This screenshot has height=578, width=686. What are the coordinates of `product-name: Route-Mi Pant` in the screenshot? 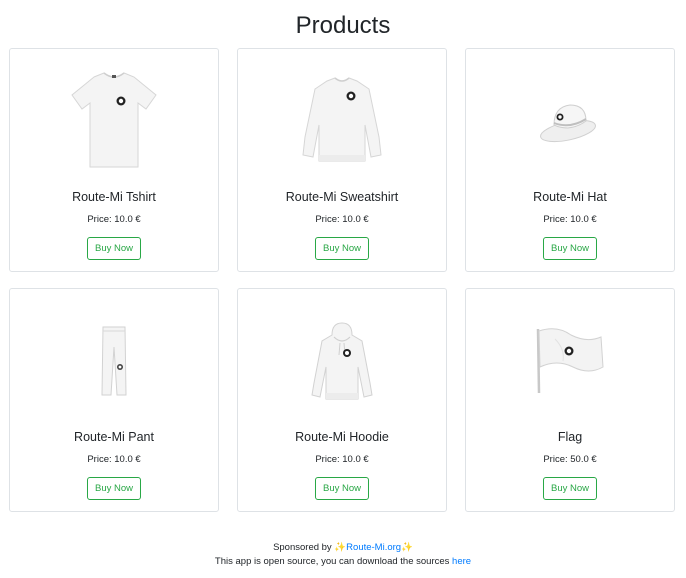 It's located at (114, 437).